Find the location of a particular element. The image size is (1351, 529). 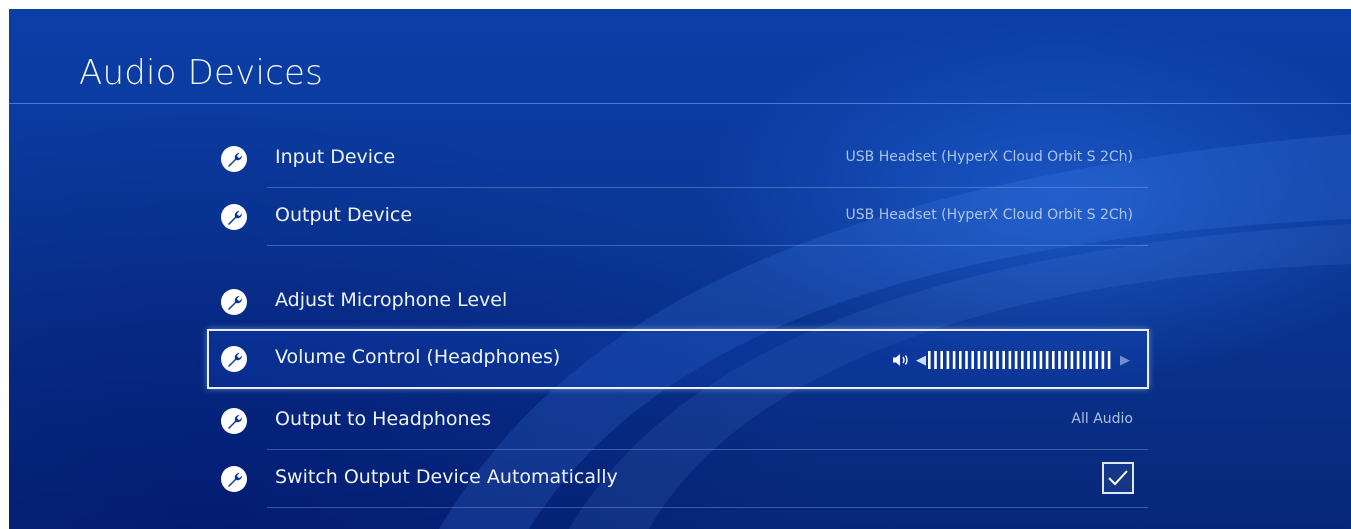

increase-arrow-icon: ▶ is located at coordinates (1125, 360).